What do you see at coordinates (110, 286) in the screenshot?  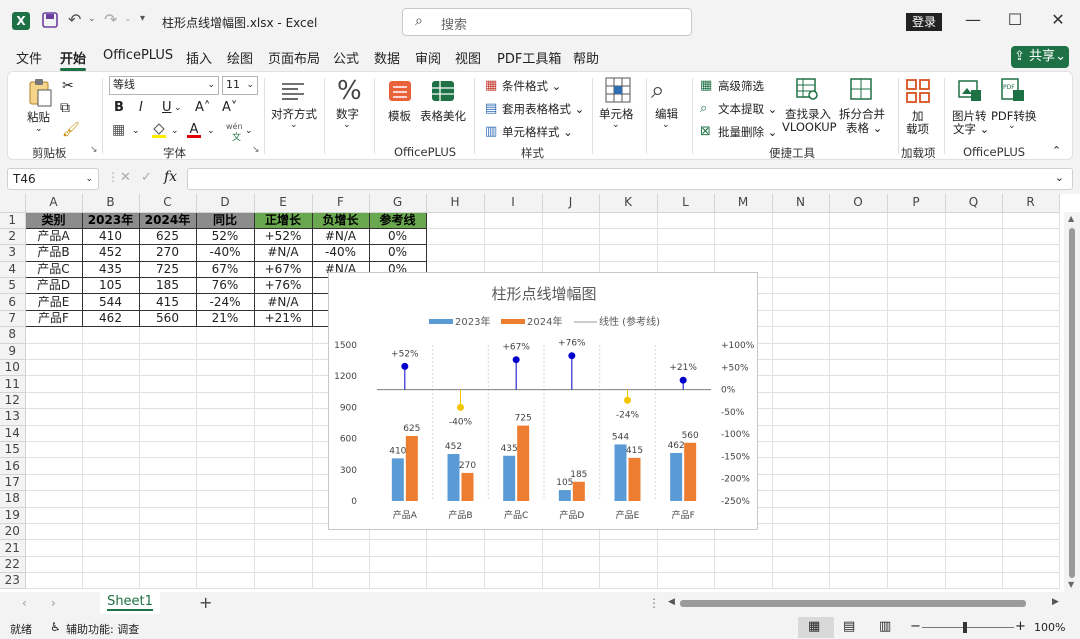 I see `table-cell: 105` at bounding box center [110, 286].